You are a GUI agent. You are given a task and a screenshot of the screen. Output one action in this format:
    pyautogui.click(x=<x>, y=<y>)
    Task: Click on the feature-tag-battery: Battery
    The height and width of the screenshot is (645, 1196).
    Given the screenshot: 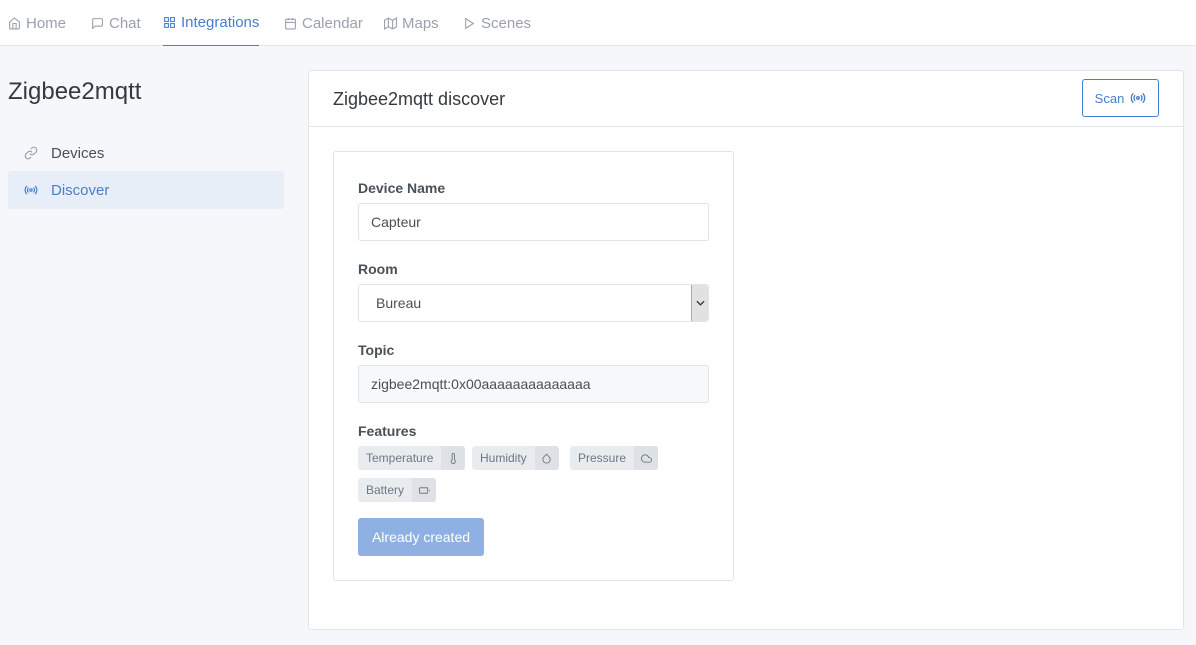 What is the action you would take?
    pyautogui.click(x=397, y=490)
    